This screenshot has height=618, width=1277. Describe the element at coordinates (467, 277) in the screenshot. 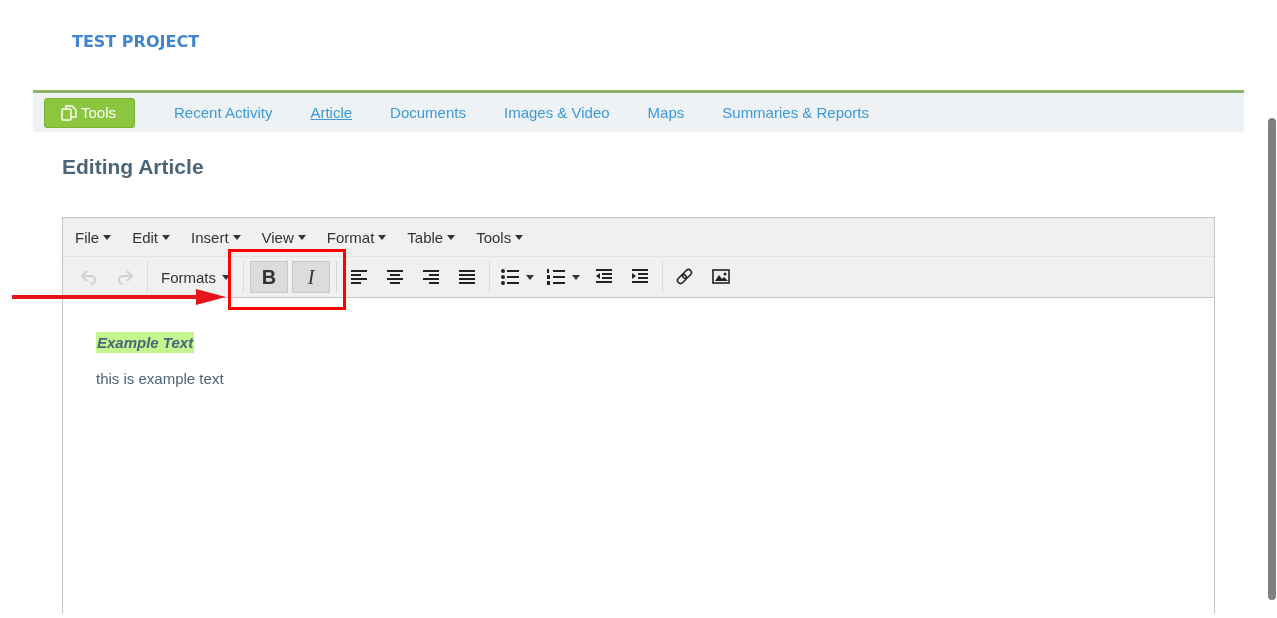

I see `justify-icon` at that location.